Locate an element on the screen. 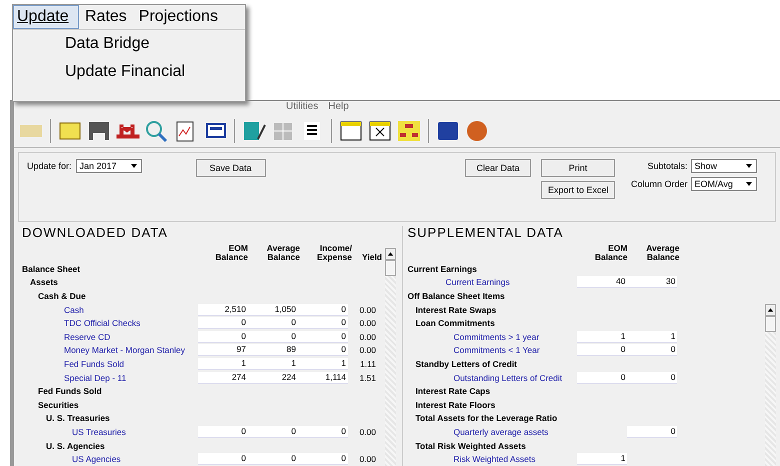 The height and width of the screenshot is (466, 780). row-label: US Treasuries is located at coordinates (99, 431).